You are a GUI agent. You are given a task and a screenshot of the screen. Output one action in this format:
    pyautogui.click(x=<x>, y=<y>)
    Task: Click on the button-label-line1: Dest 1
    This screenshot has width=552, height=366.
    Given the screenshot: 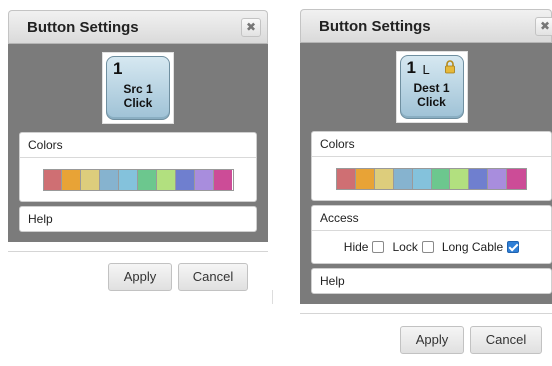 What is the action you would take?
    pyautogui.click(x=431, y=88)
    